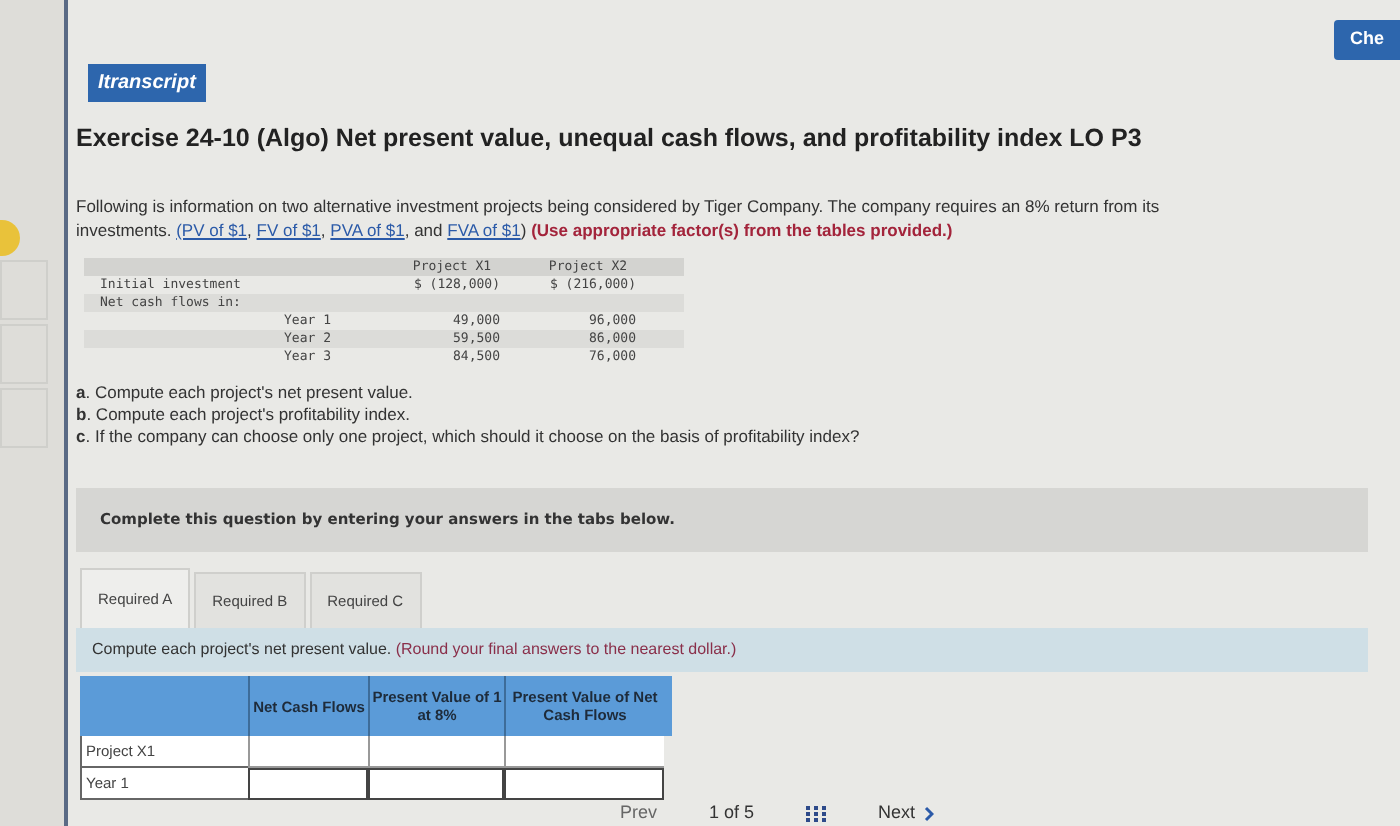  I want to click on table-link: FV of $1, so click(288, 229).